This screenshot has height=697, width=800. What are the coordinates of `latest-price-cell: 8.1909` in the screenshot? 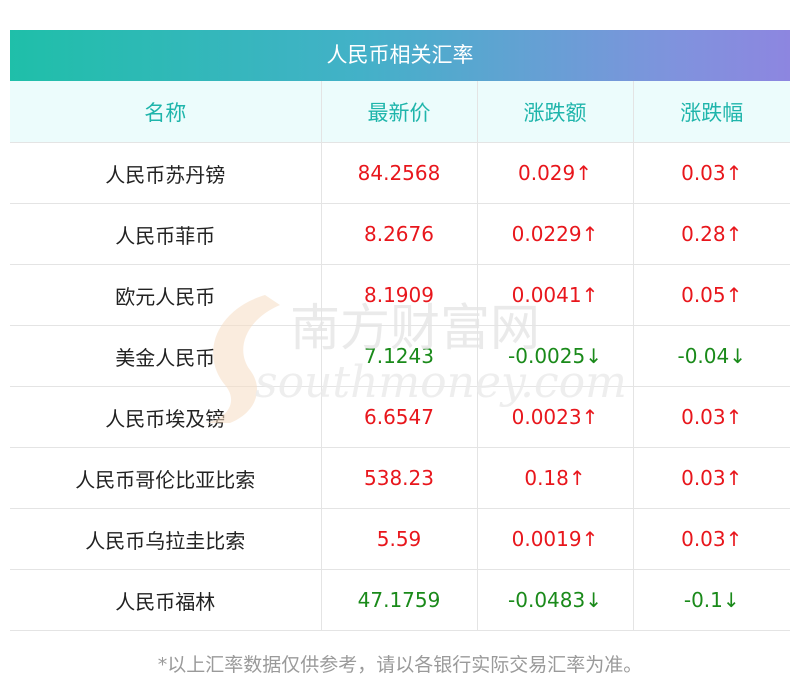 It's located at (398, 295).